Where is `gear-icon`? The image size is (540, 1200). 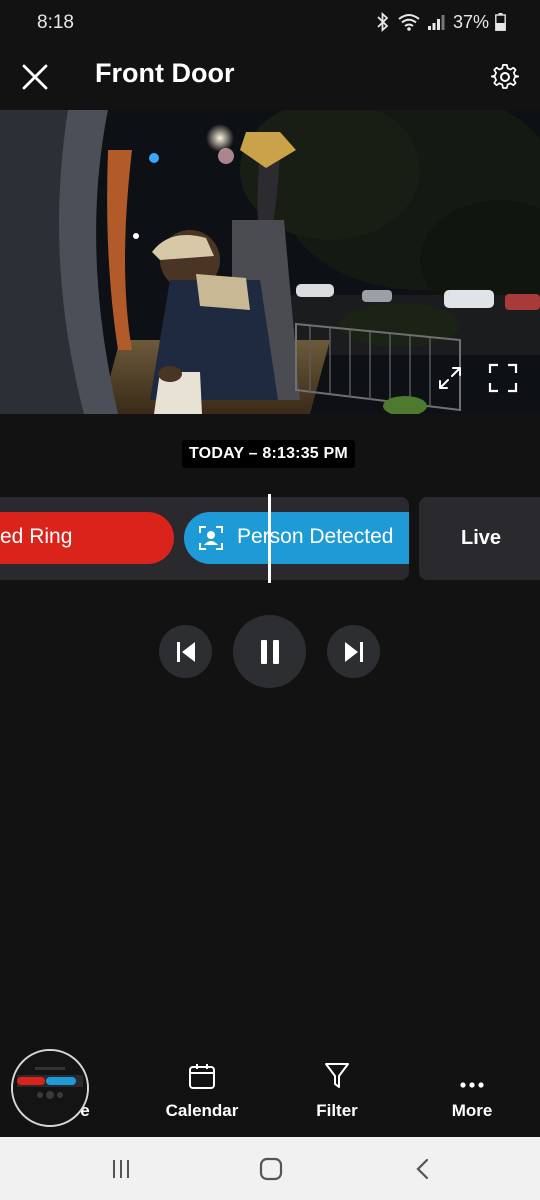 gear-icon is located at coordinates (505, 76).